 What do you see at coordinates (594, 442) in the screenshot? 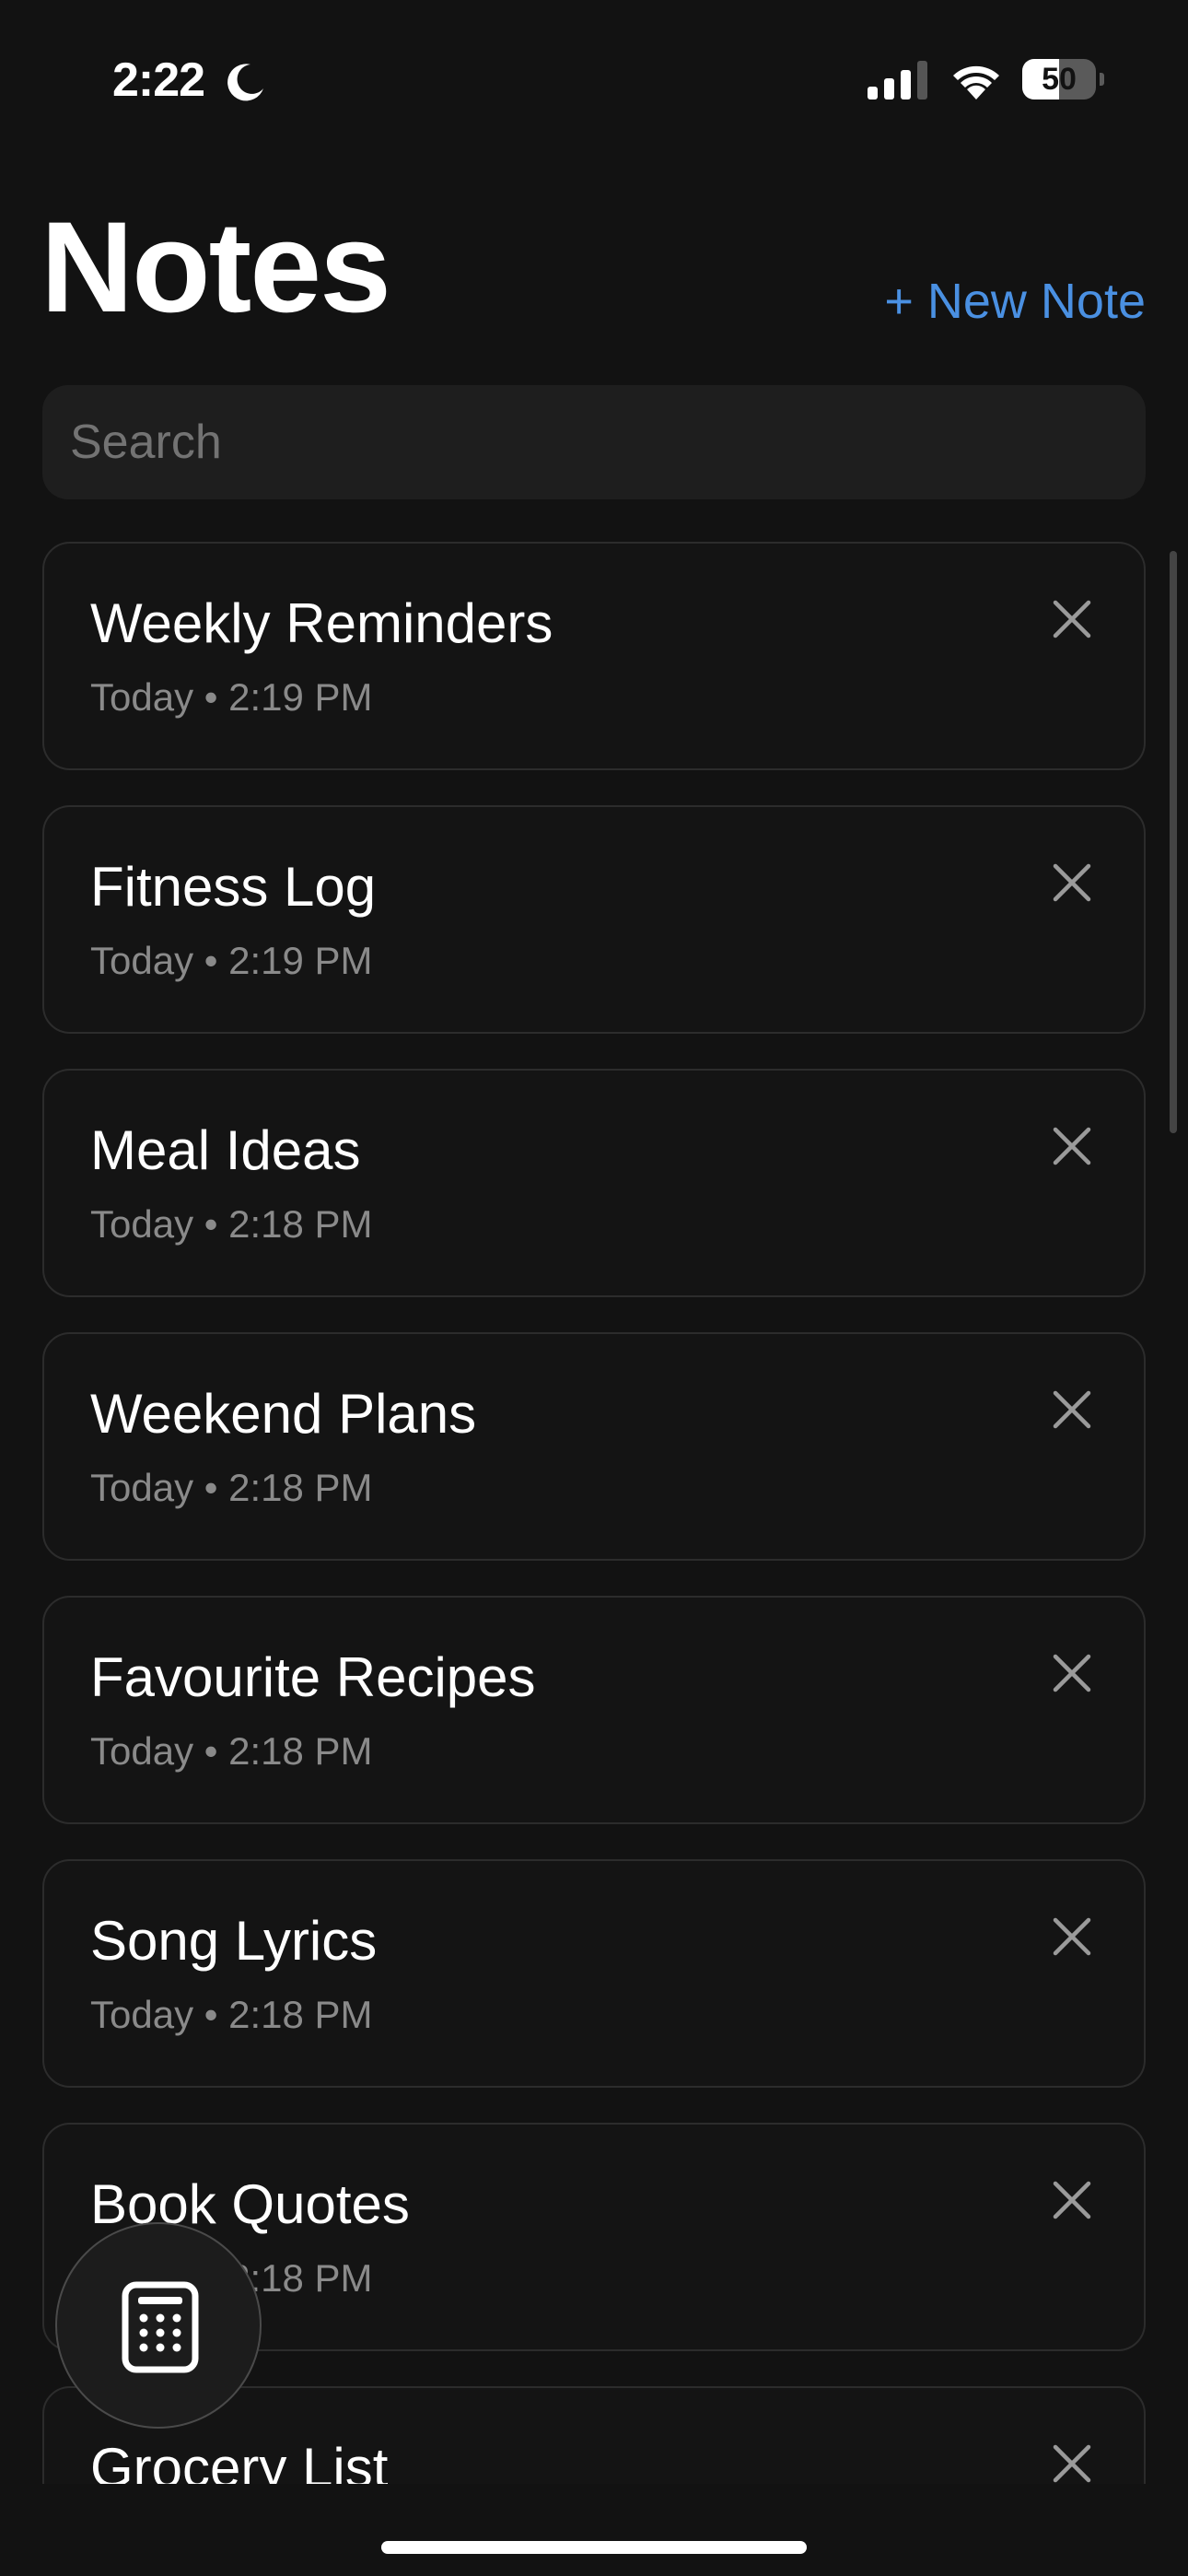
I see `search-input` at bounding box center [594, 442].